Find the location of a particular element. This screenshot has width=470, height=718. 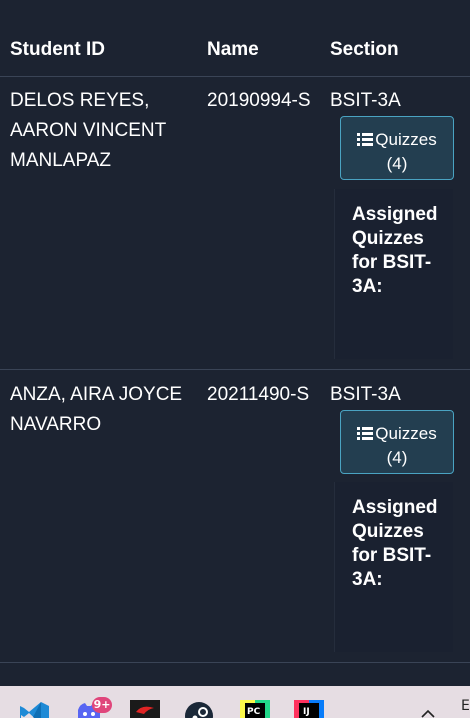

msi-dragon-icon is located at coordinates (145, 709).